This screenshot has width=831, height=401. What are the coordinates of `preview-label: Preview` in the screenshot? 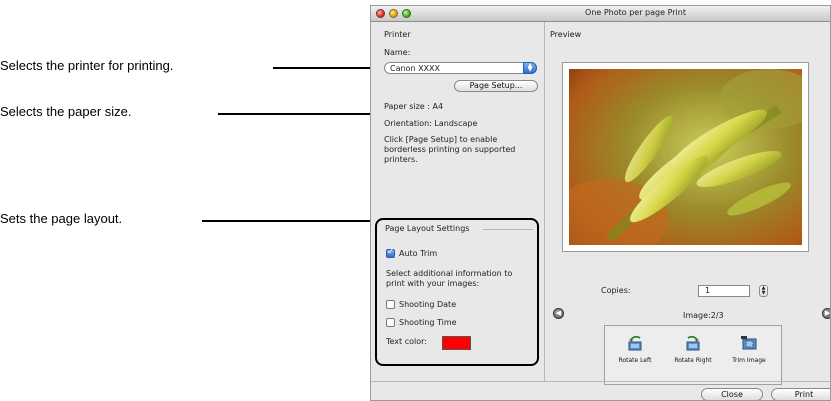 It's located at (566, 34).